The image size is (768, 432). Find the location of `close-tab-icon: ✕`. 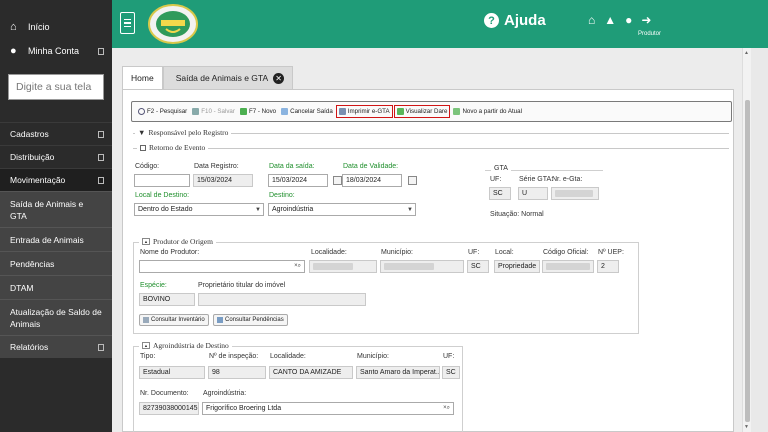

close-tab-icon: ✕ is located at coordinates (279, 78).